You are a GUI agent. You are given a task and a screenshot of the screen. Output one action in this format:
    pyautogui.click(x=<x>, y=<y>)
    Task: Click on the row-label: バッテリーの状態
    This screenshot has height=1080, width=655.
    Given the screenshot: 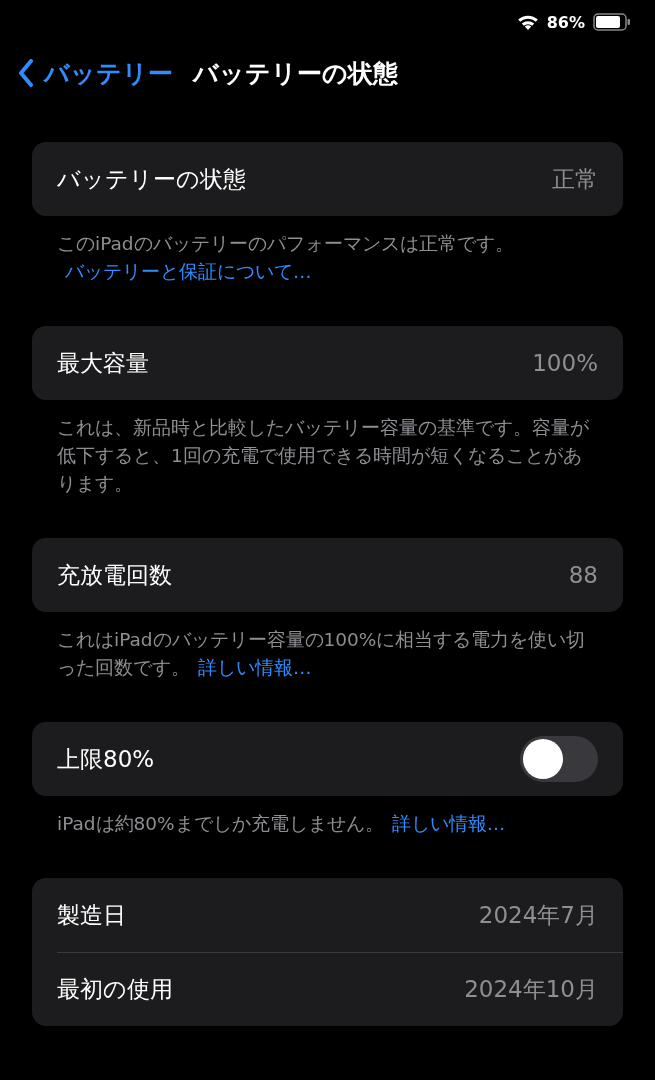 What is the action you would take?
    pyautogui.click(x=151, y=179)
    